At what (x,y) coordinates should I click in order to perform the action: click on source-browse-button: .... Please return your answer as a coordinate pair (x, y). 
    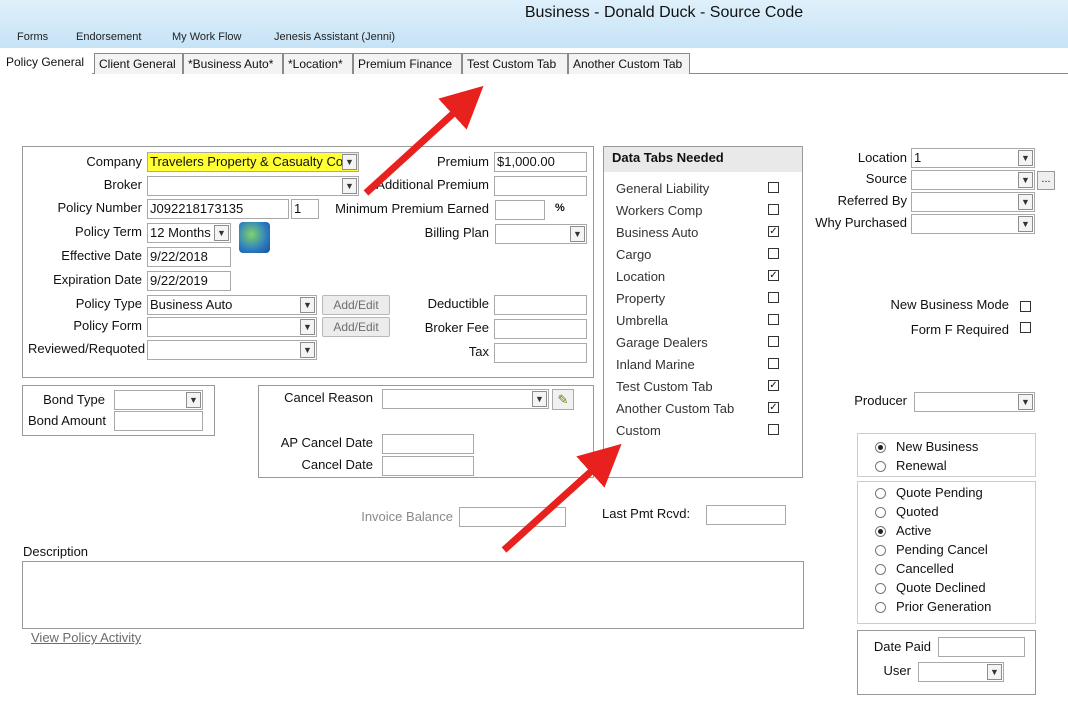
    Looking at the image, I should click on (1046, 180).